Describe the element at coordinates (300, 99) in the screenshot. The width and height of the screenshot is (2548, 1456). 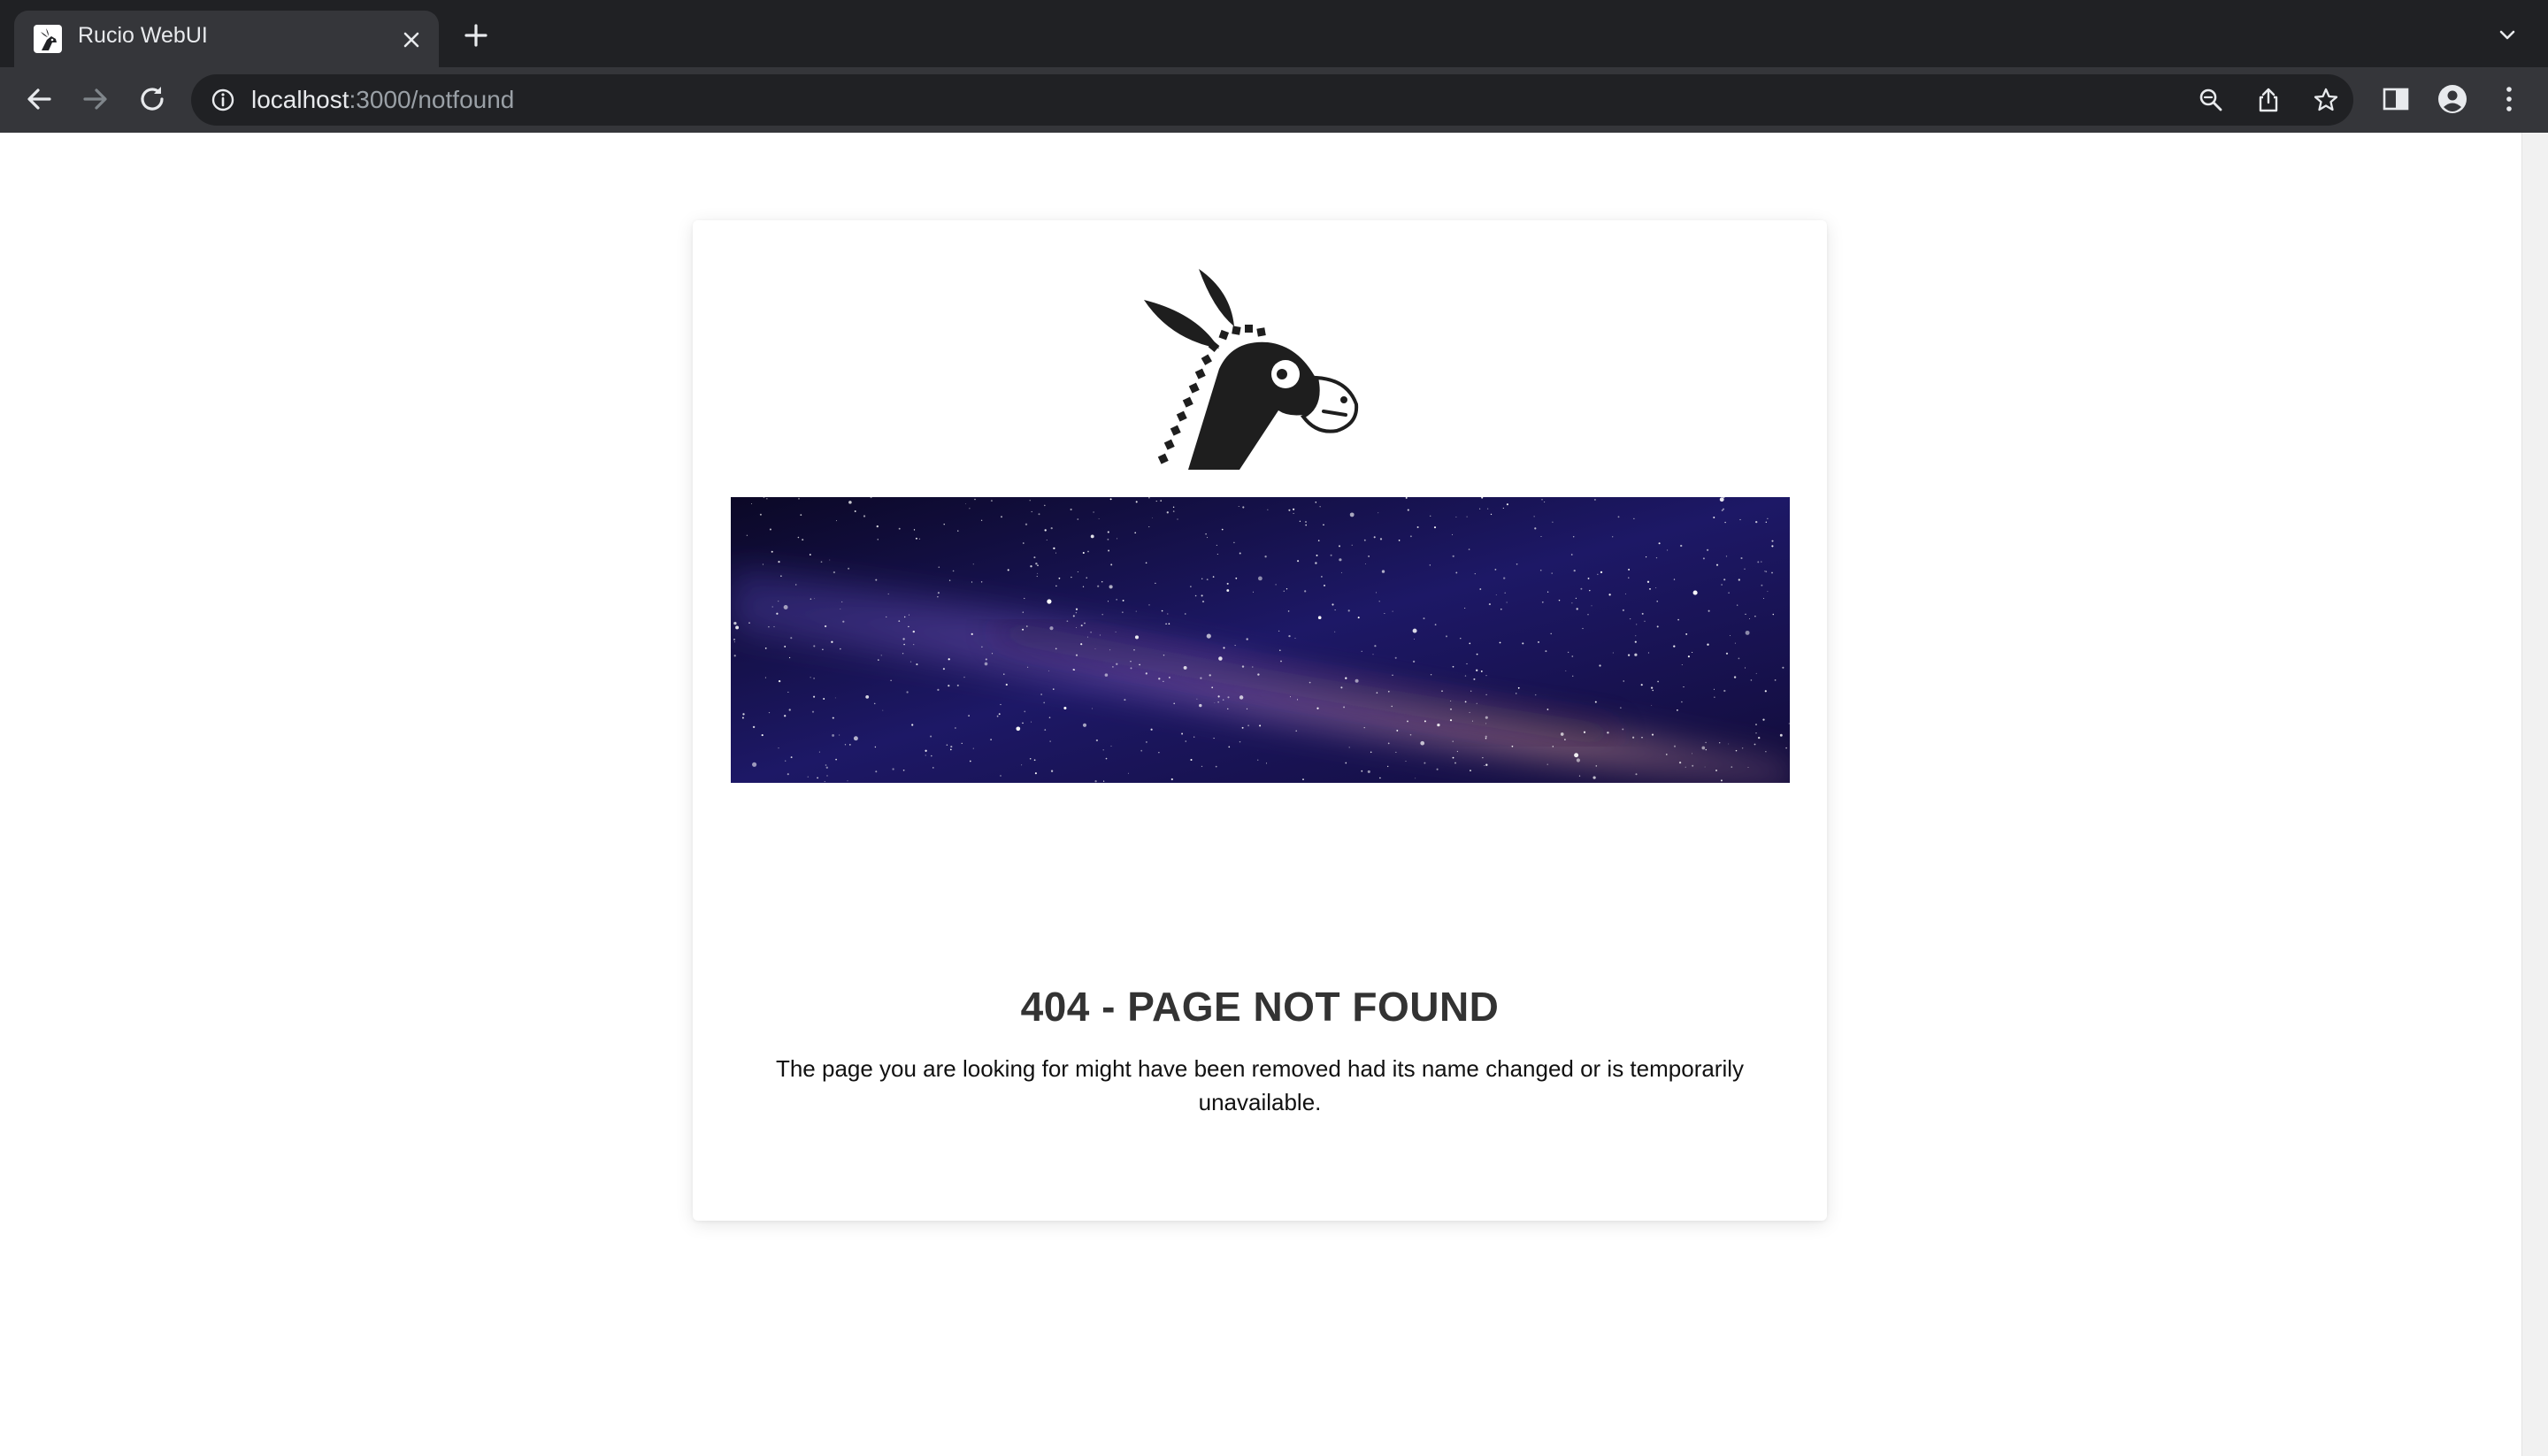
I see `url-host: localhost` at that location.